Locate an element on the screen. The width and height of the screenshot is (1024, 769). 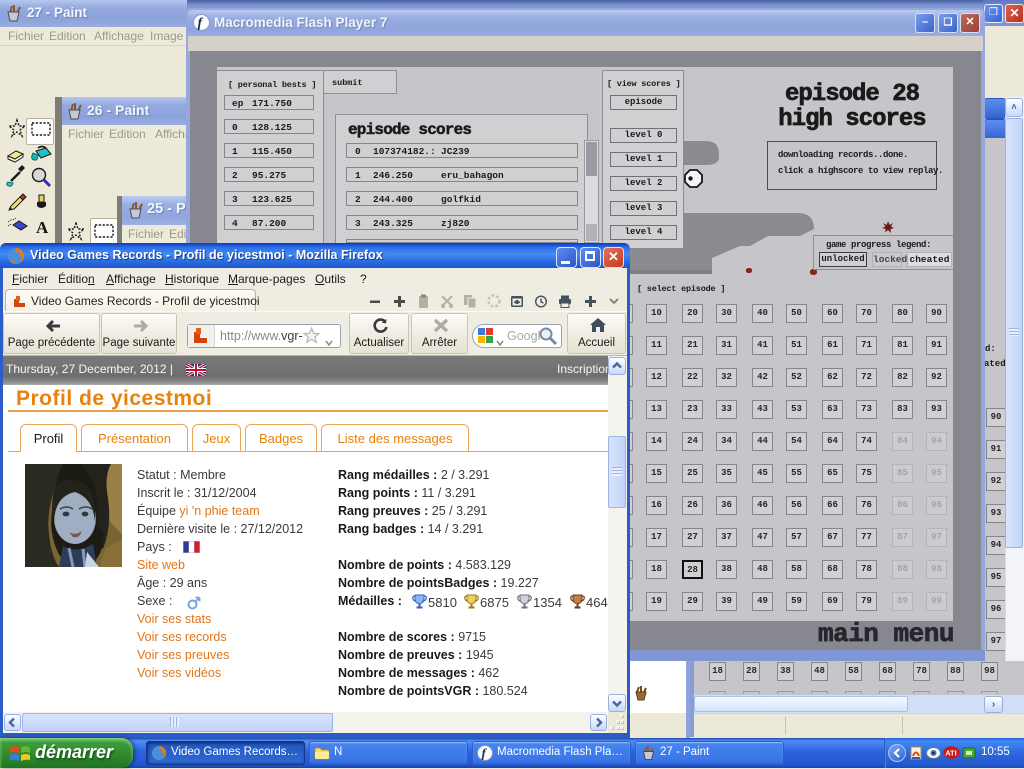
svg-text: A is located at coordinates (42, 227).